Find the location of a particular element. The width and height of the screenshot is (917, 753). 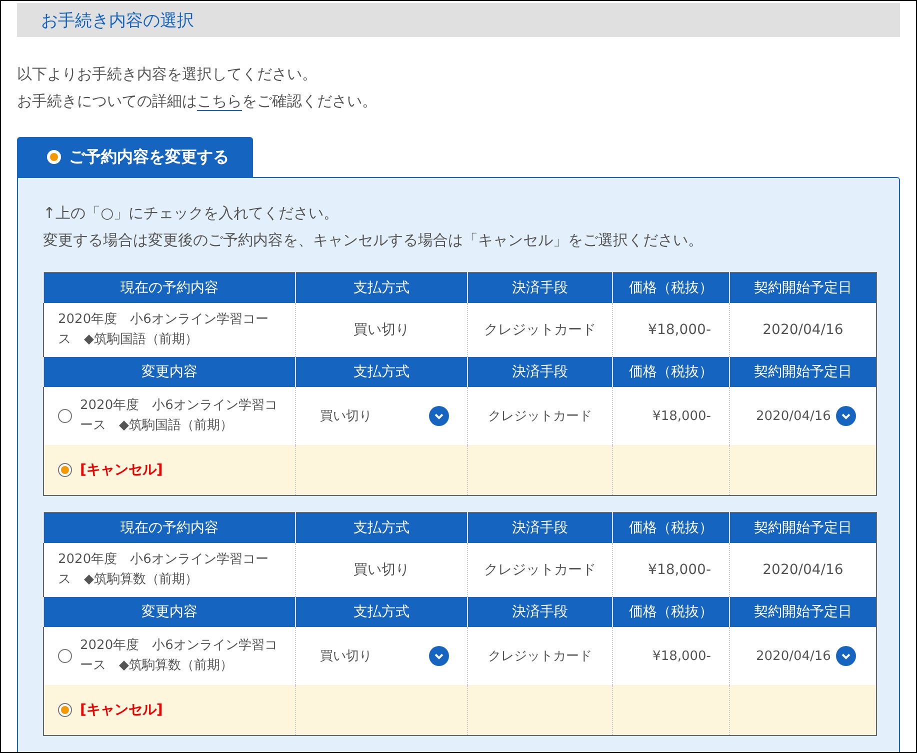

section-title: お手続き内容の選択 is located at coordinates (458, 20).